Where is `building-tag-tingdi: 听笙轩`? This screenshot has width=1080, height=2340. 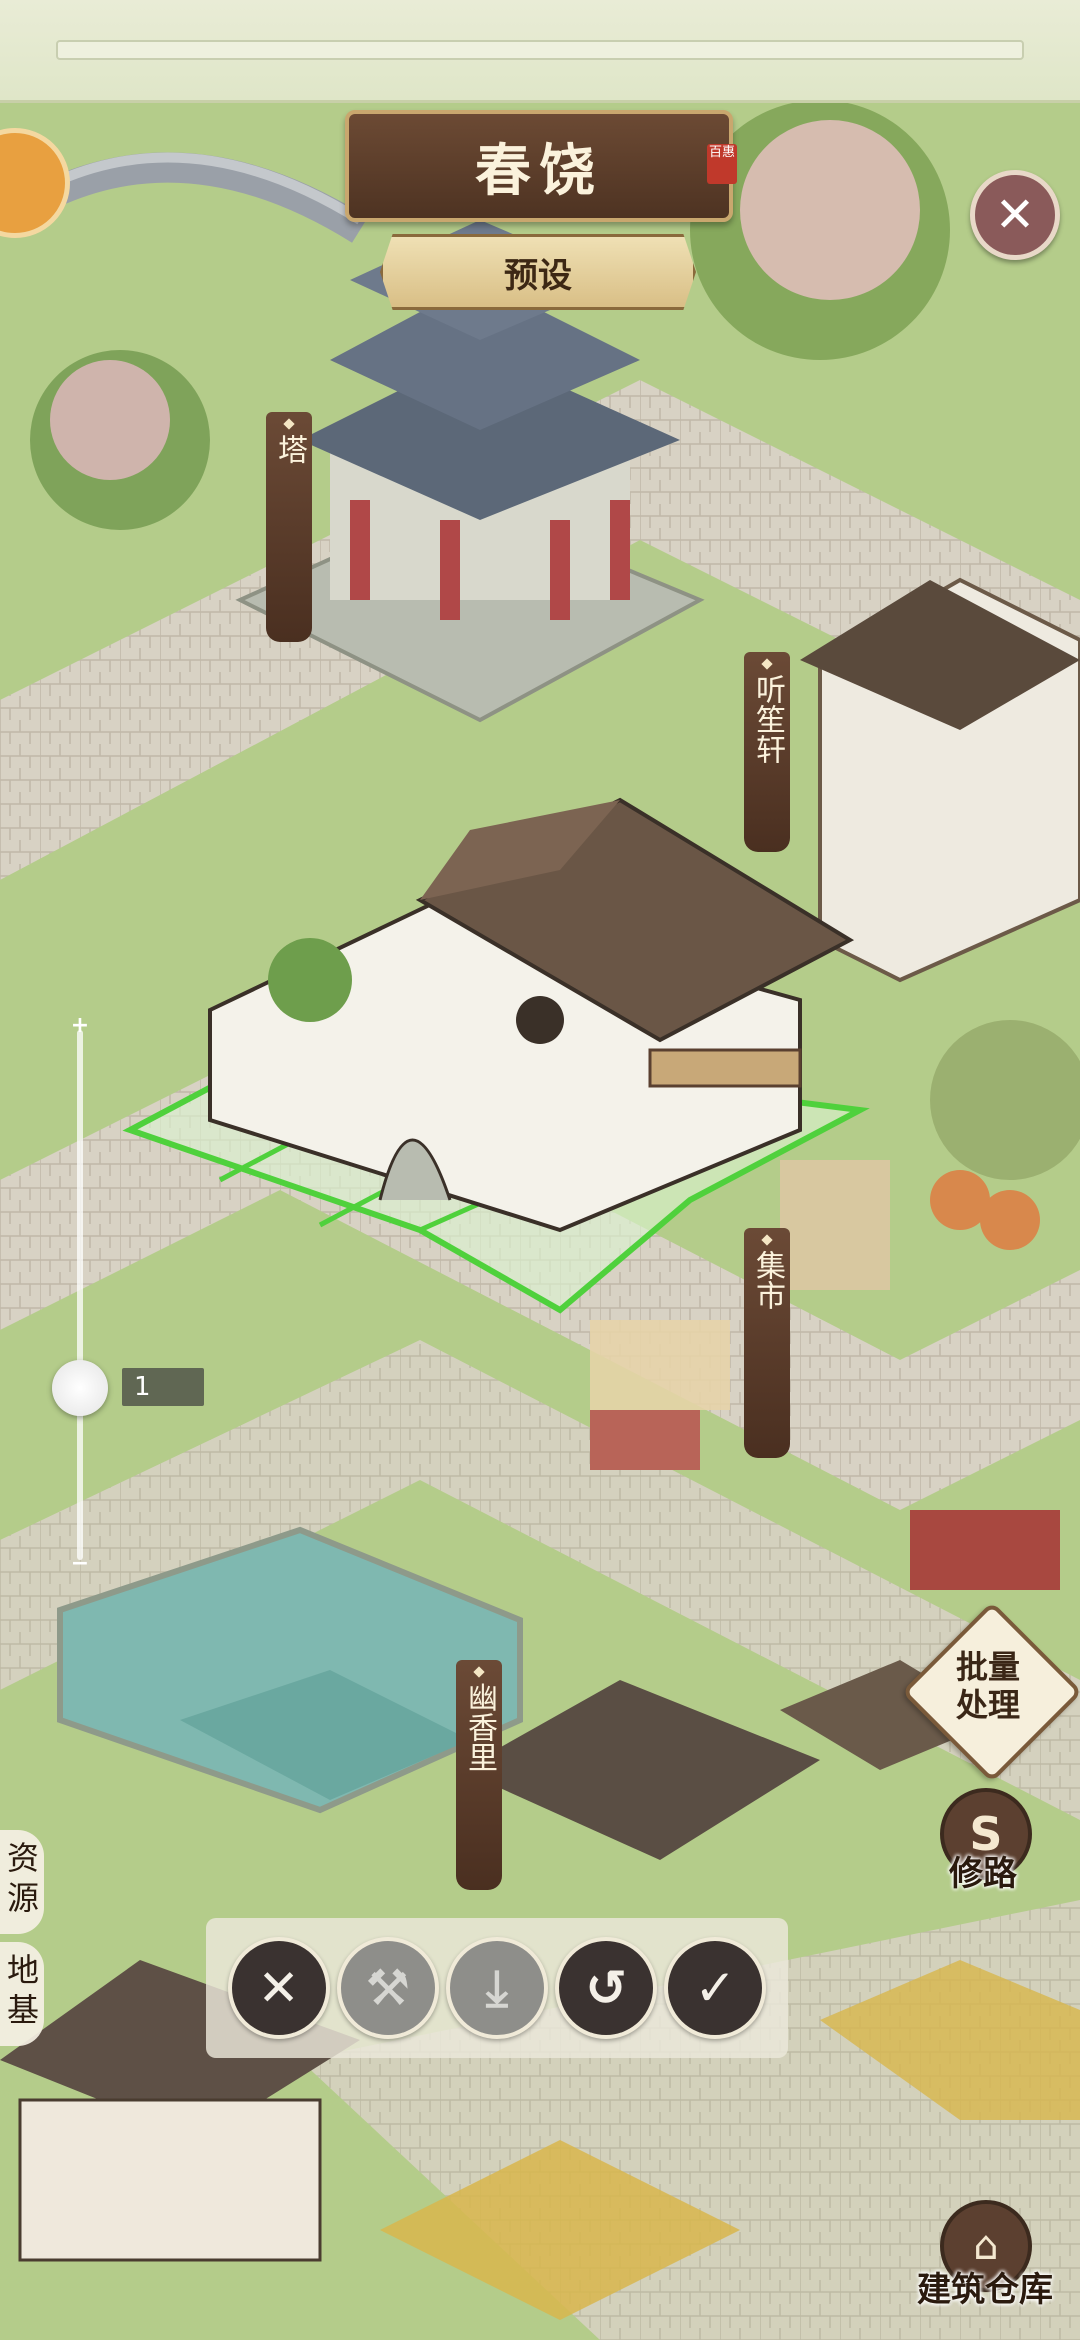
building-tag-tingdi: 听笙轩 is located at coordinates (767, 752).